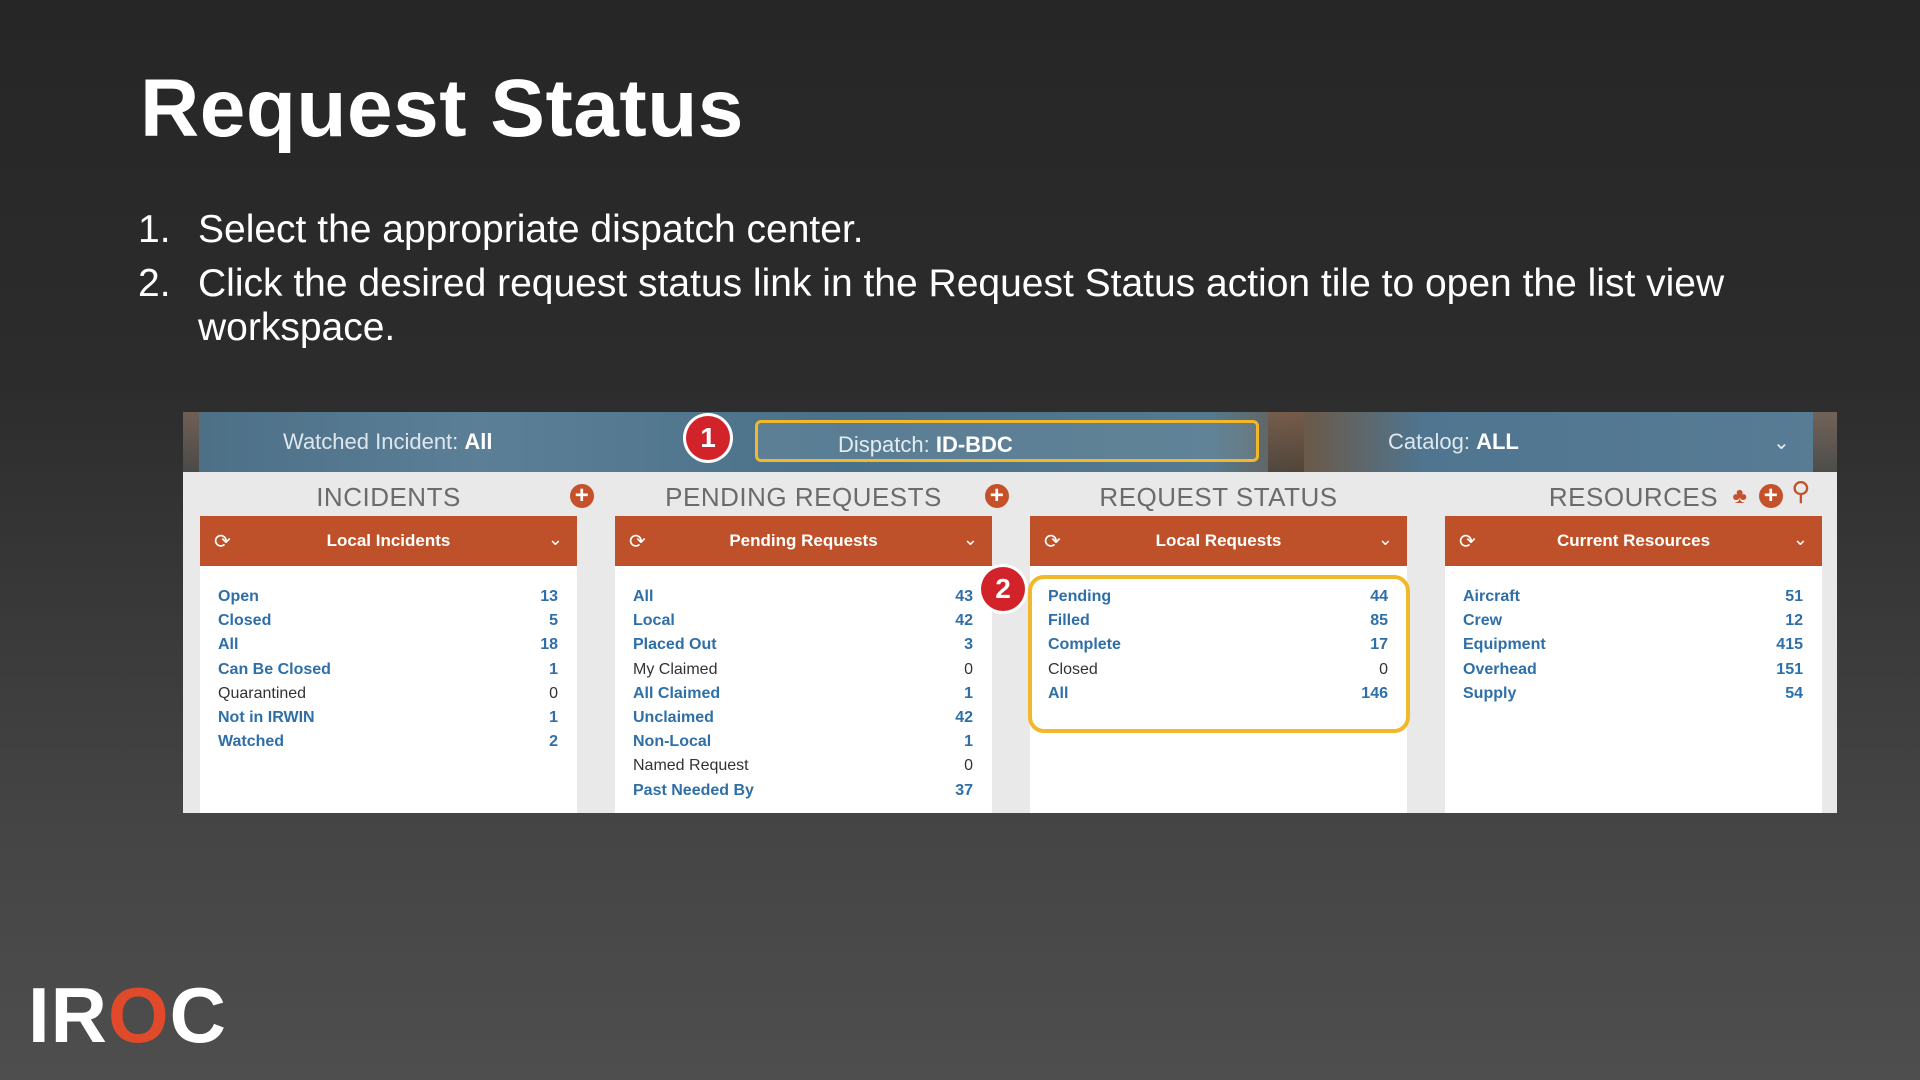 The width and height of the screenshot is (1920, 1080). What do you see at coordinates (803, 745) in the screenshot?
I see `list-item: Non-Local 1` at bounding box center [803, 745].